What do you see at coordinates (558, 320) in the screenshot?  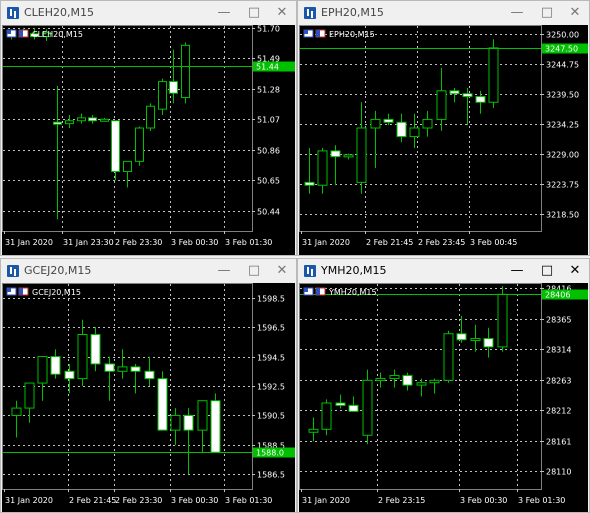 I see `price-tick-label: 28365` at bounding box center [558, 320].